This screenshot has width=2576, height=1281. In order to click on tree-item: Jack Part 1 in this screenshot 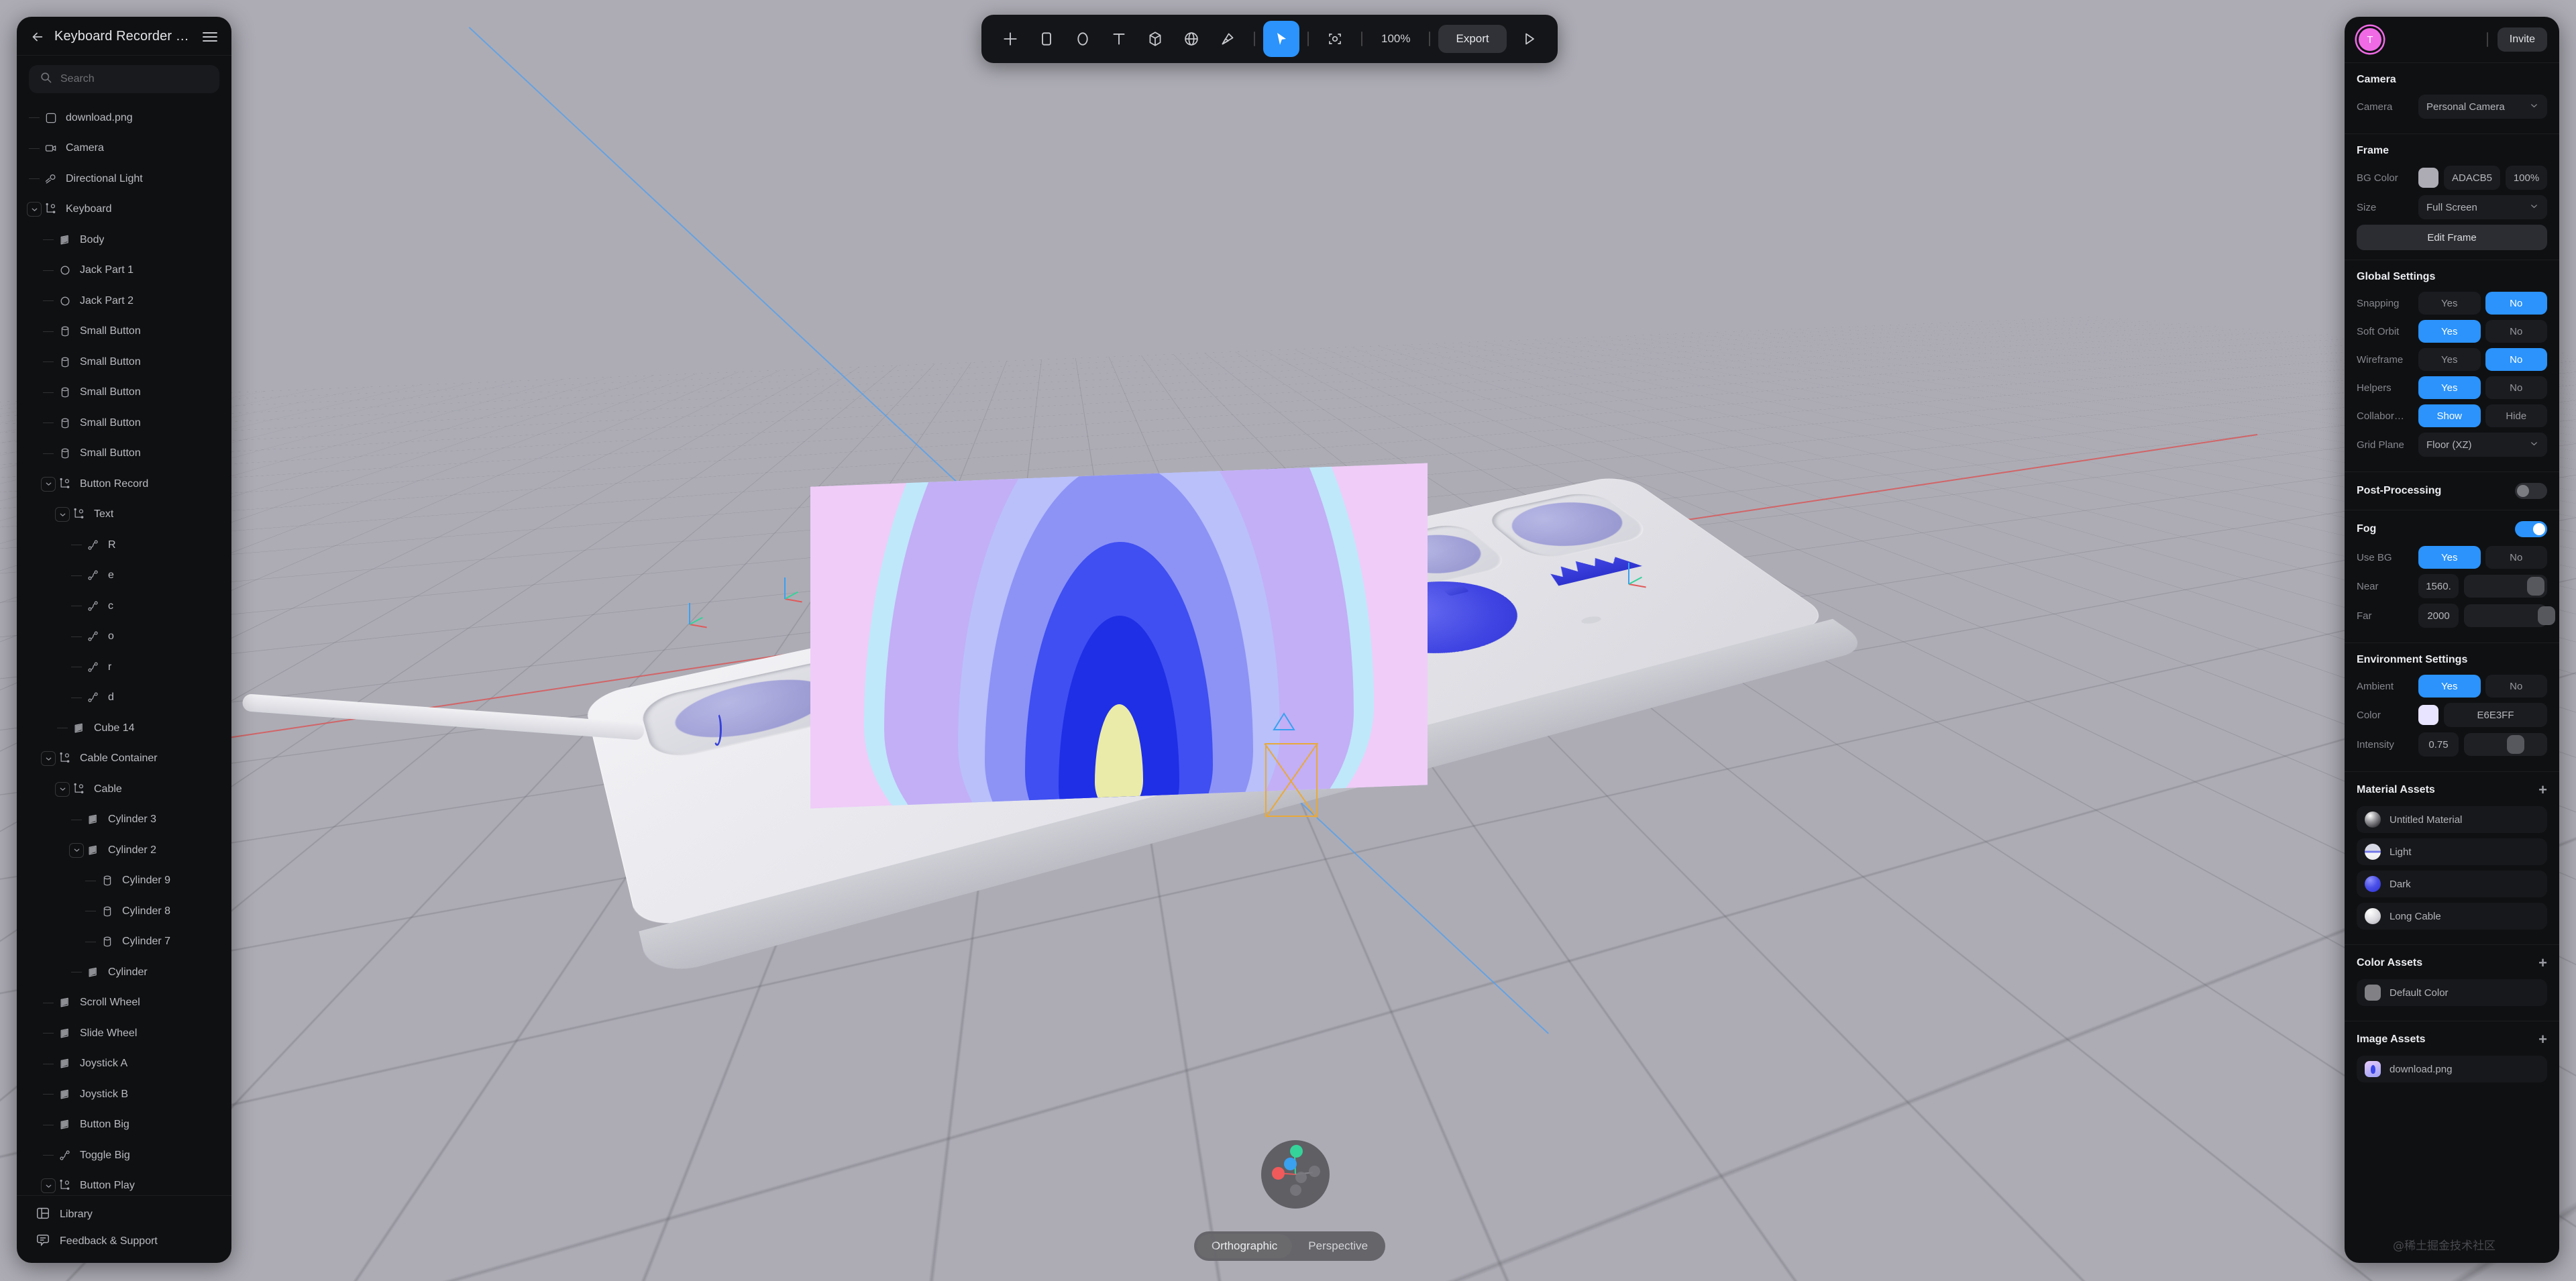, I will do `click(124, 271)`.